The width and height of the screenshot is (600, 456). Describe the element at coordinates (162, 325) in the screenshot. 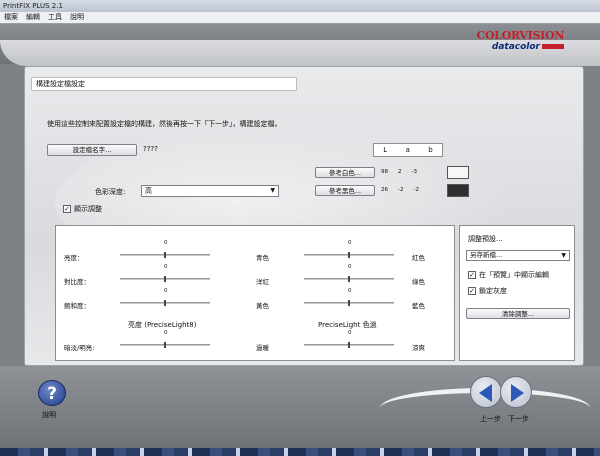

I see `preciselight8-heading: 亮度 (PreciseLight8)` at that location.